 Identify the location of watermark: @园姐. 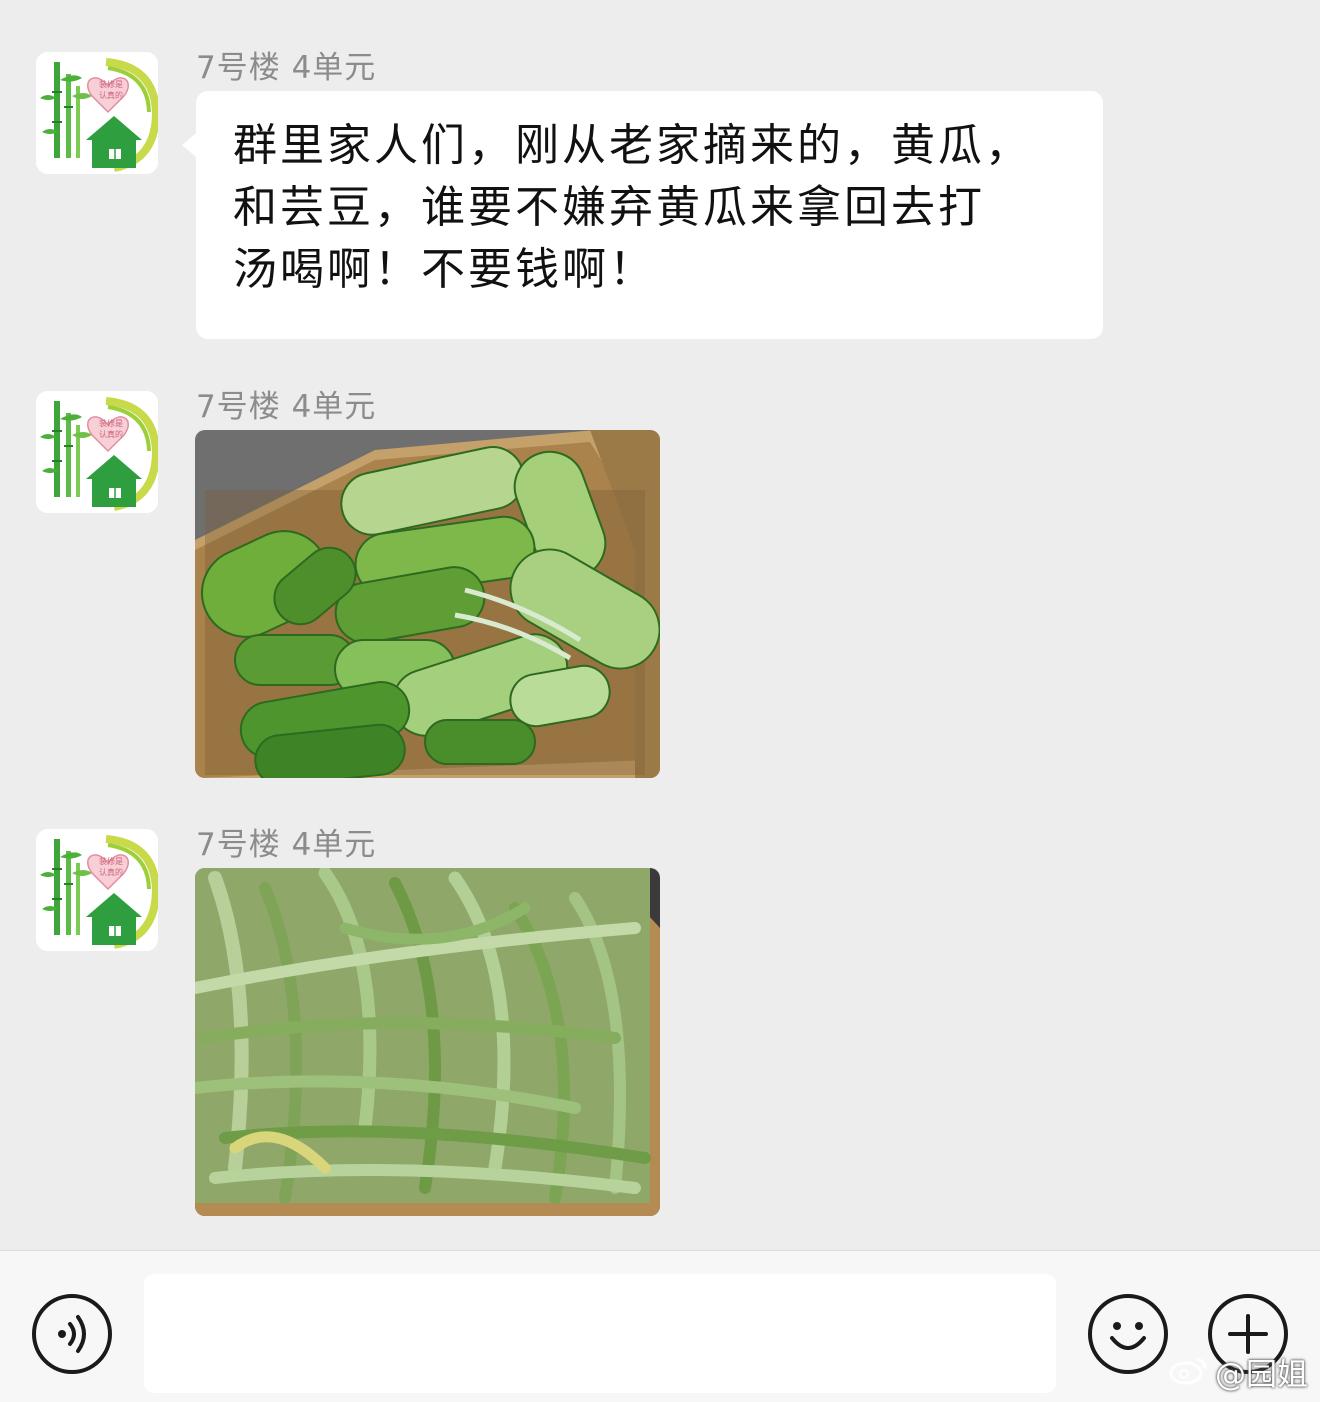
(1238, 1371).